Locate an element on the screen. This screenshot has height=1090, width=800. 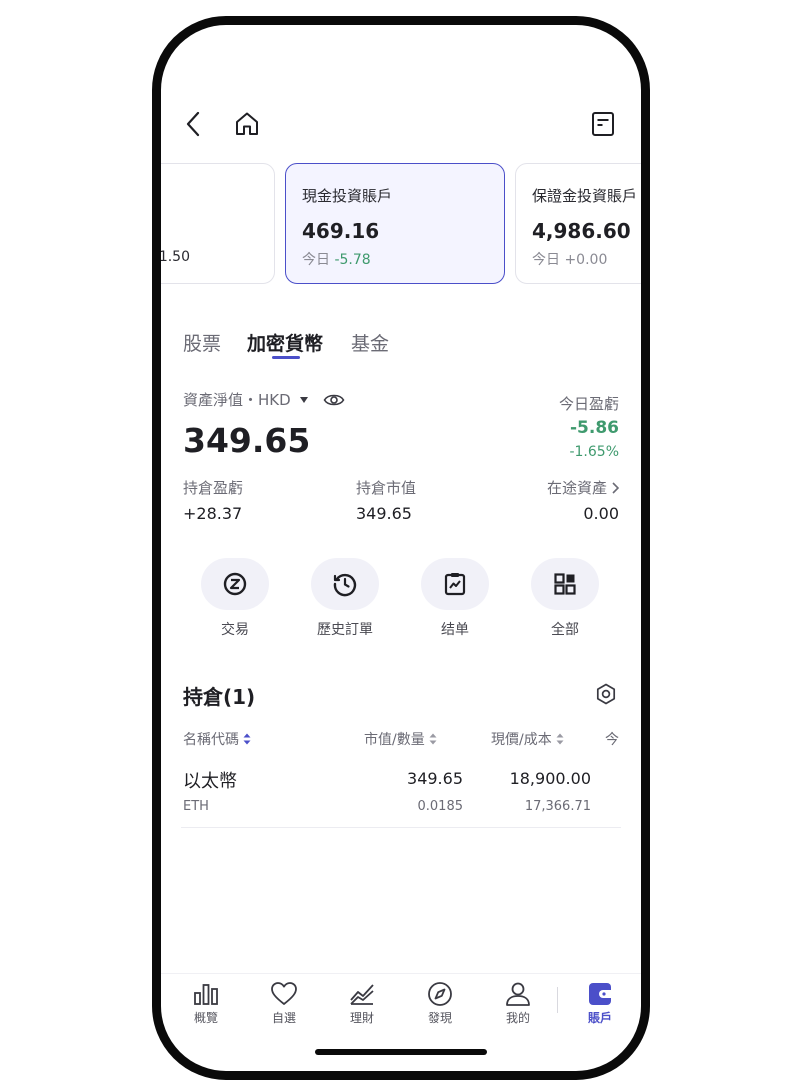
statement-action-label: 结单 is located at coordinates (455, 630).